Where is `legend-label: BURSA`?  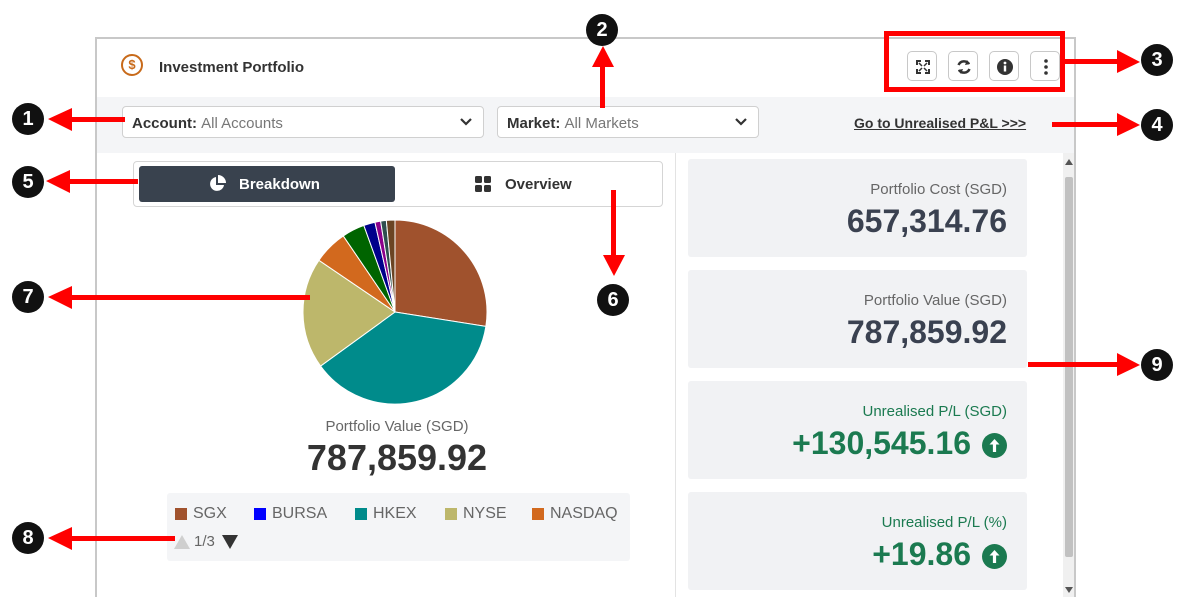 legend-label: BURSA is located at coordinates (300, 513).